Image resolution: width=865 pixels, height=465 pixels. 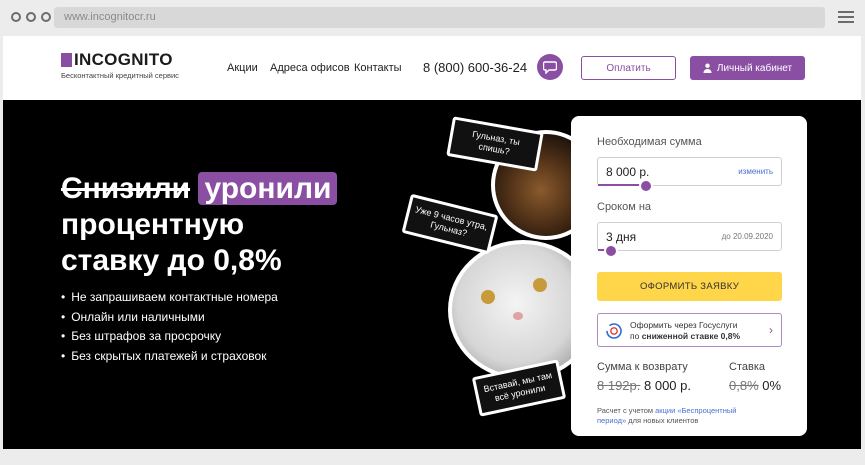 I want to click on cabinet-label: Личный кабинет, so click(x=754, y=68).